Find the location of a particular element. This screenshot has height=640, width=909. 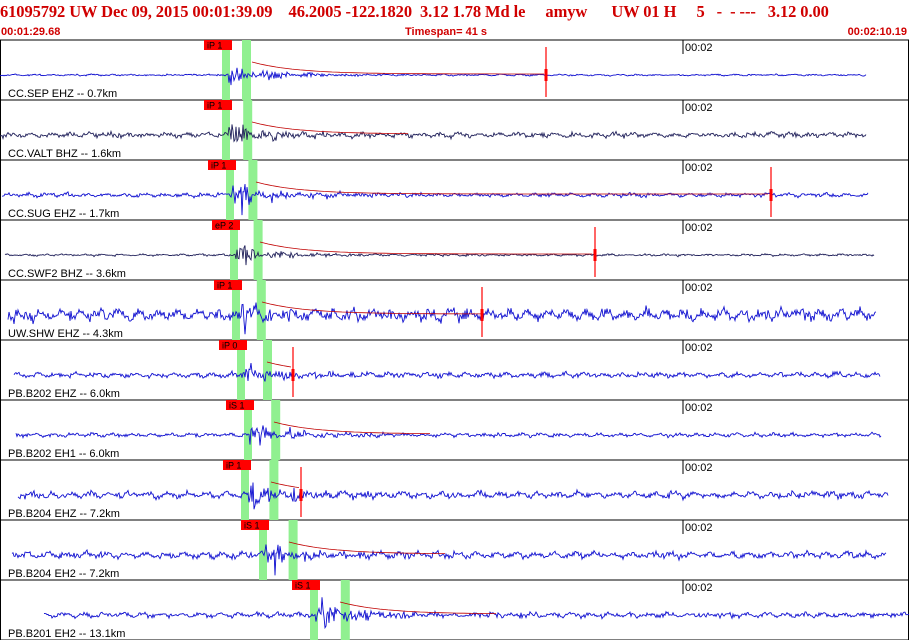

channel-row: 00:02 iS 1 PB.B201 EH2 -- 13.1km is located at coordinates (458, 610).